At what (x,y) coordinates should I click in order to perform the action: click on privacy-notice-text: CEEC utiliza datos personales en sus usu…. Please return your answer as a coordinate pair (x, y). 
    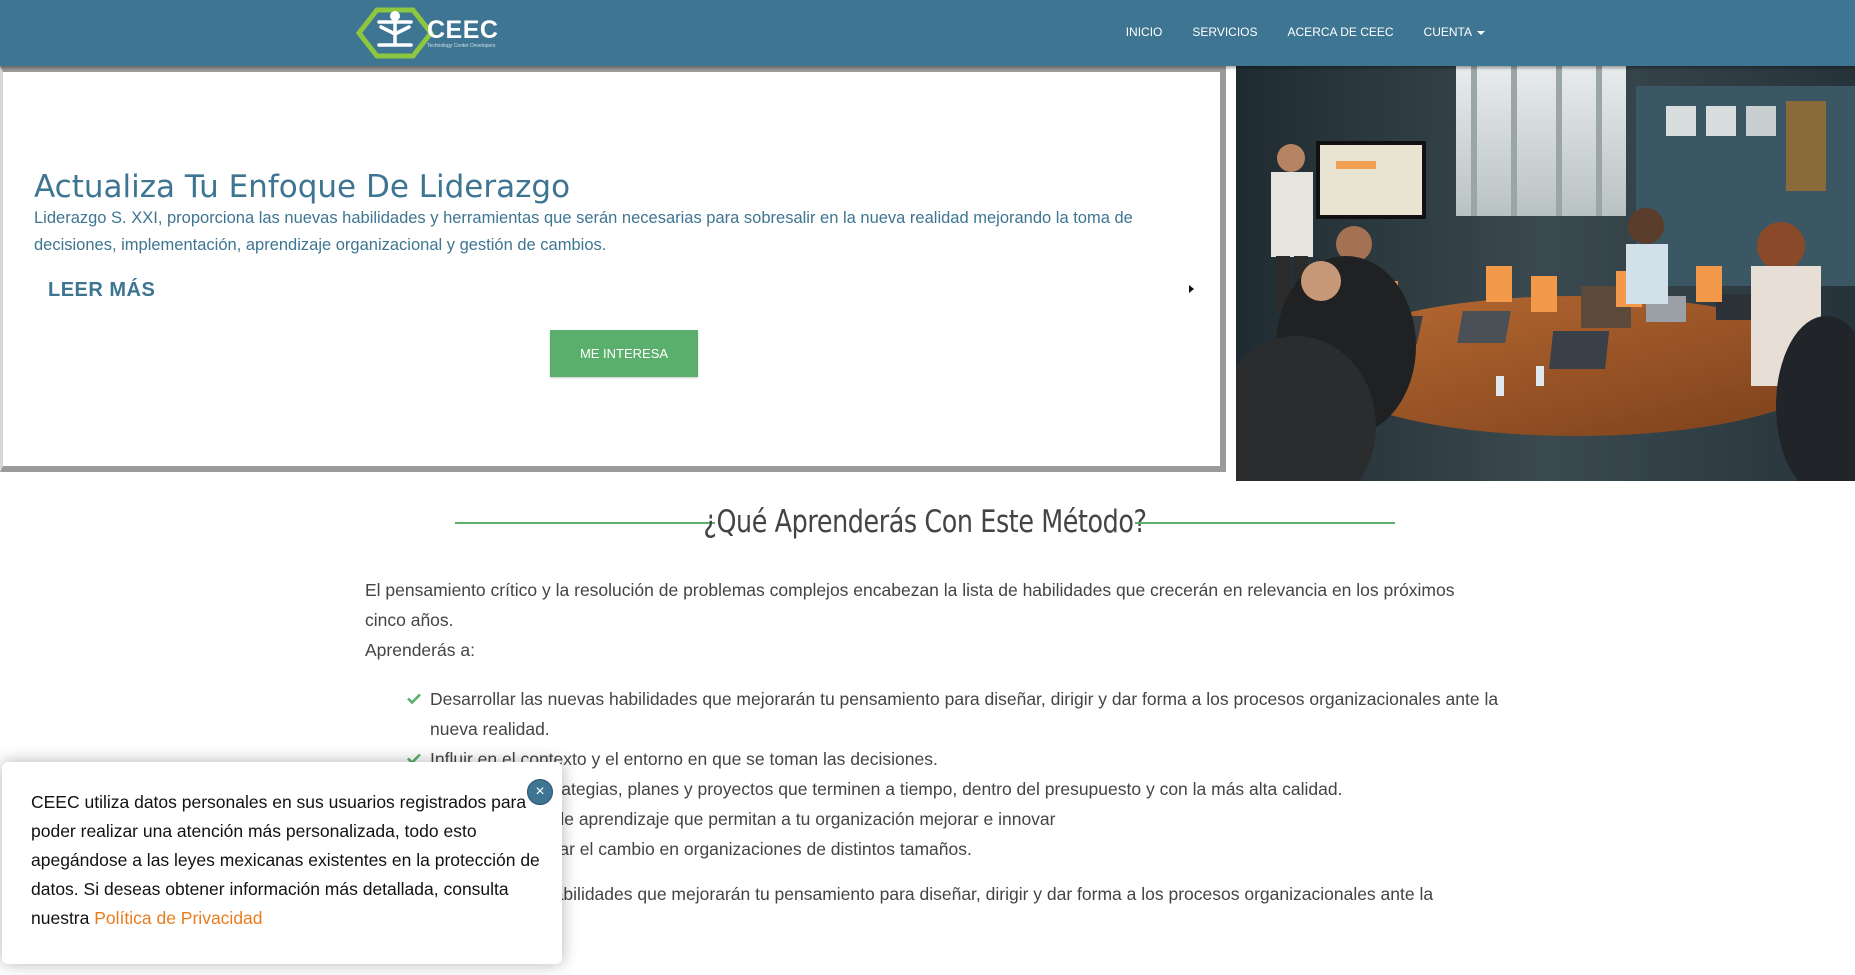
    Looking at the image, I should click on (286, 860).